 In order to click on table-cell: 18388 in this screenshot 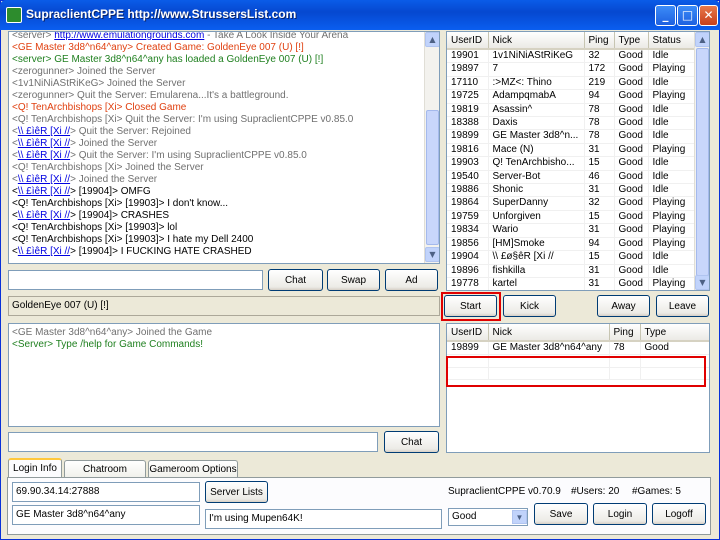, I will do `click(468, 123)`.